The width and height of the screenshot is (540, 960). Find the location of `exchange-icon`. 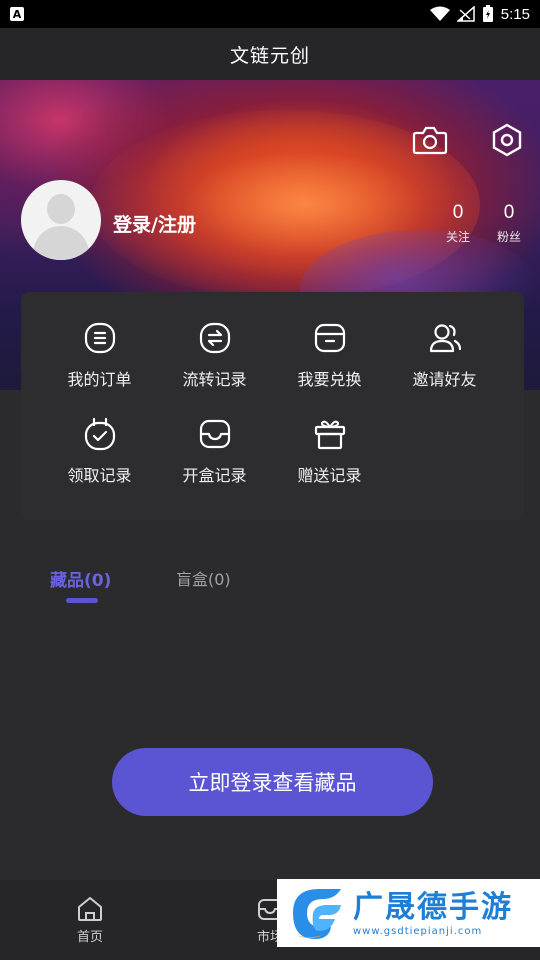

exchange-icon is located at coordinates (330, 338).